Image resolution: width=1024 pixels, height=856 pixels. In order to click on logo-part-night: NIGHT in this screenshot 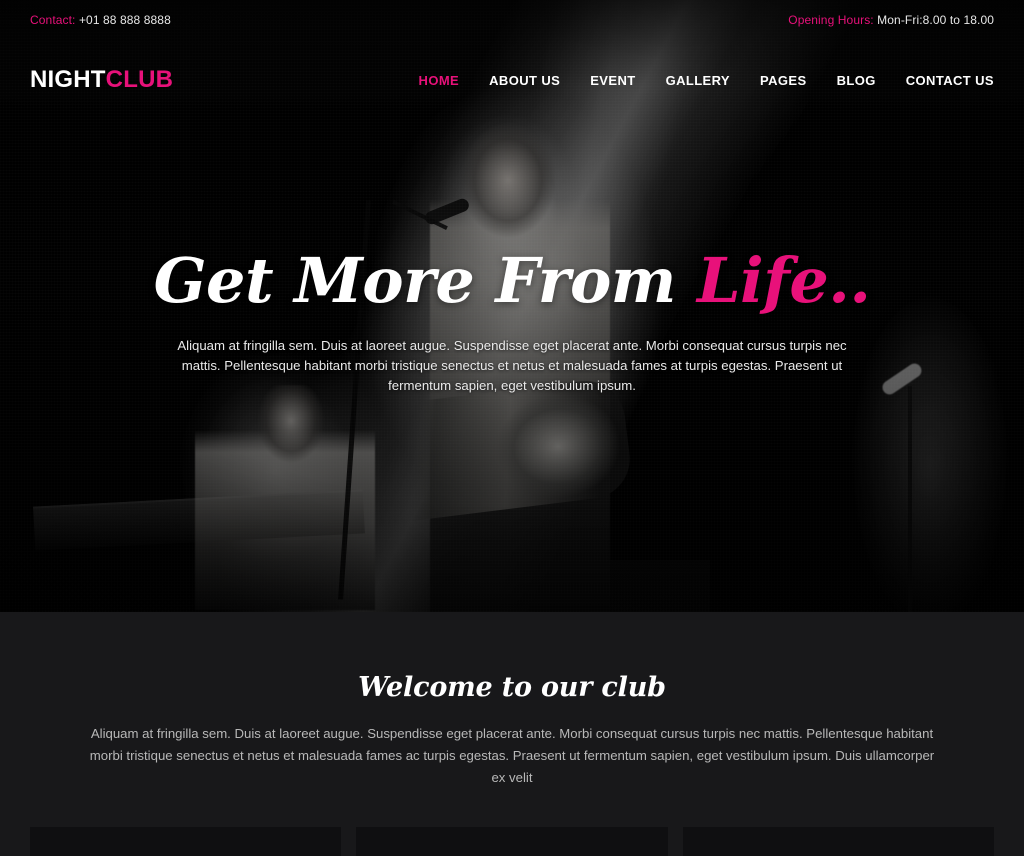, I will do `click(68, 79)`.